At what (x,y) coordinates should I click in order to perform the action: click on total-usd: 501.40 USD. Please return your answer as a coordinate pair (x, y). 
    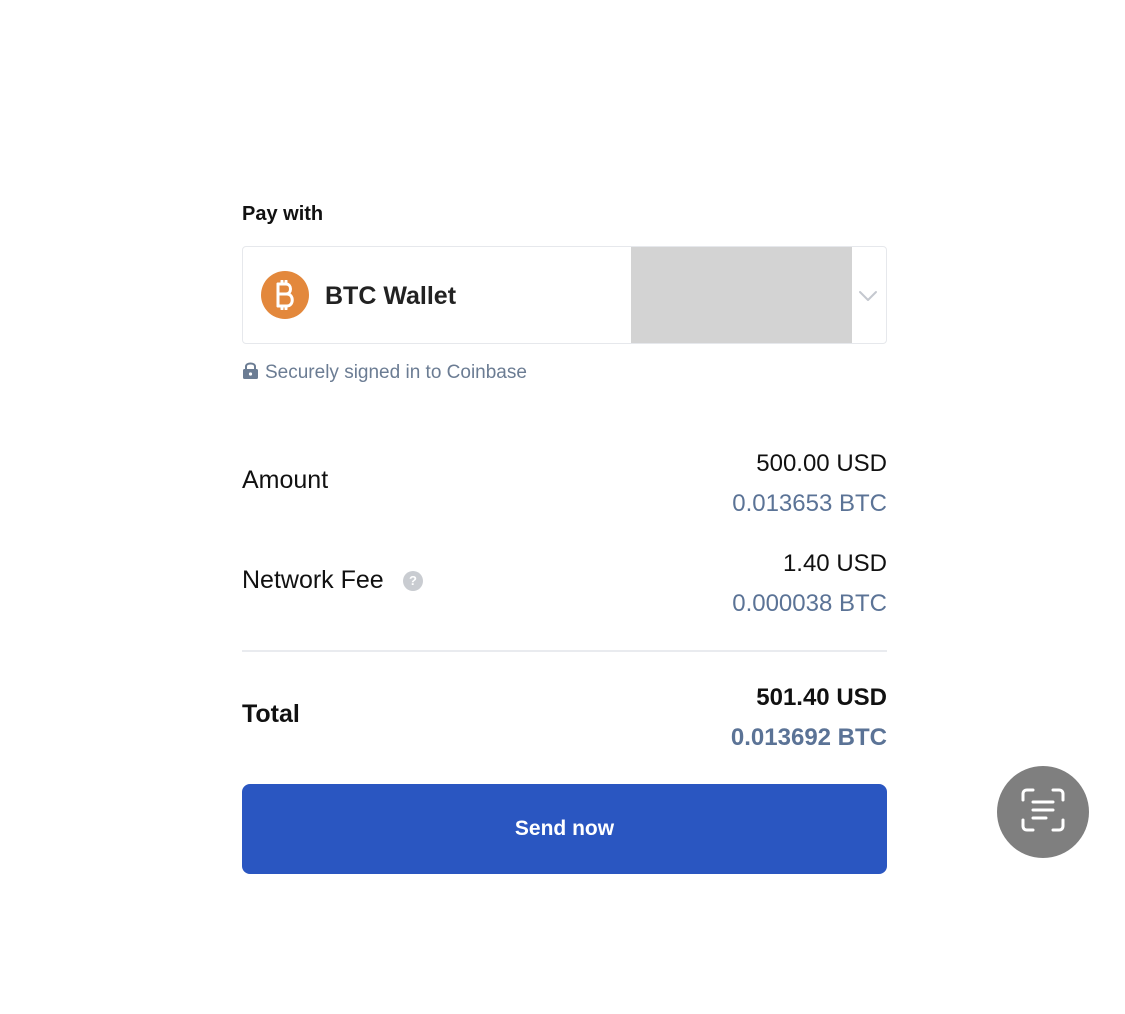
    Looking at the image, I should click on (821, 697).